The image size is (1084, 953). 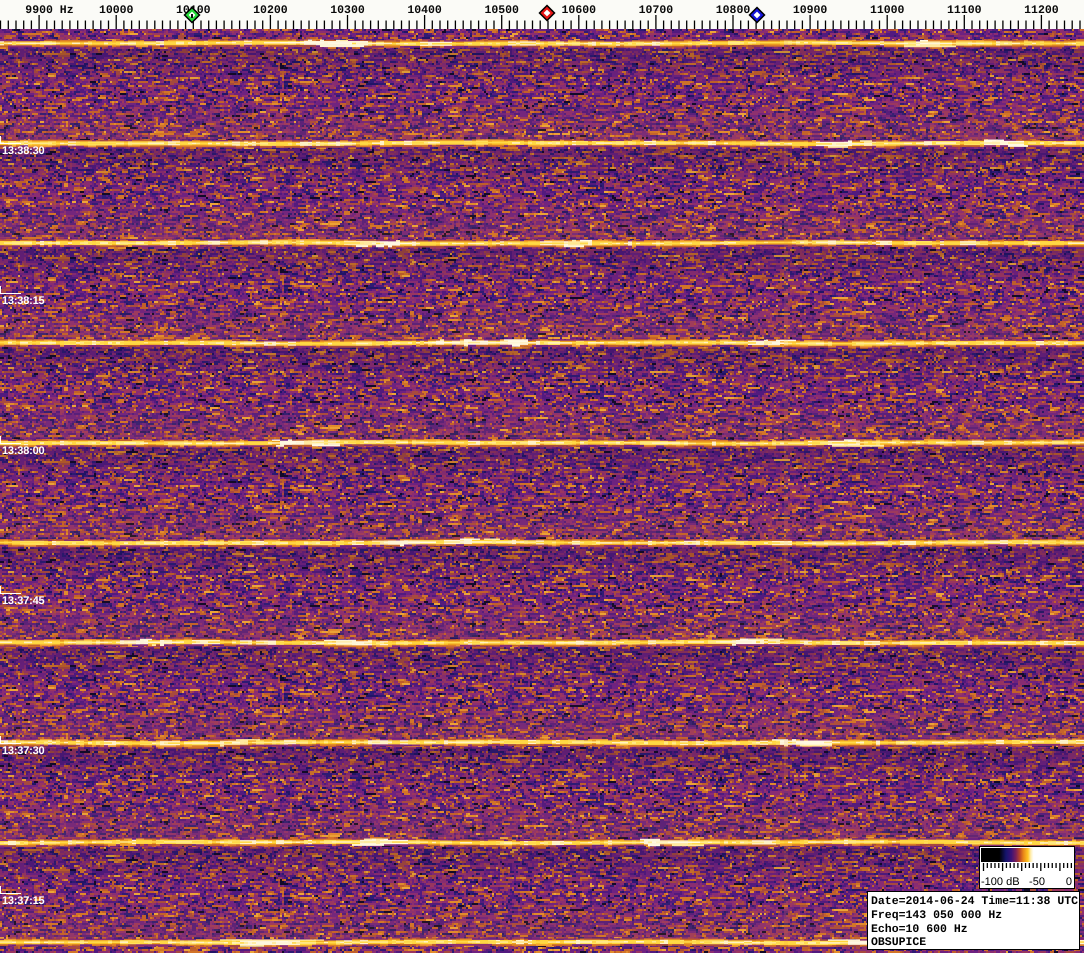 I want to click on svg-text: 10400, so click(x=424, y=10).